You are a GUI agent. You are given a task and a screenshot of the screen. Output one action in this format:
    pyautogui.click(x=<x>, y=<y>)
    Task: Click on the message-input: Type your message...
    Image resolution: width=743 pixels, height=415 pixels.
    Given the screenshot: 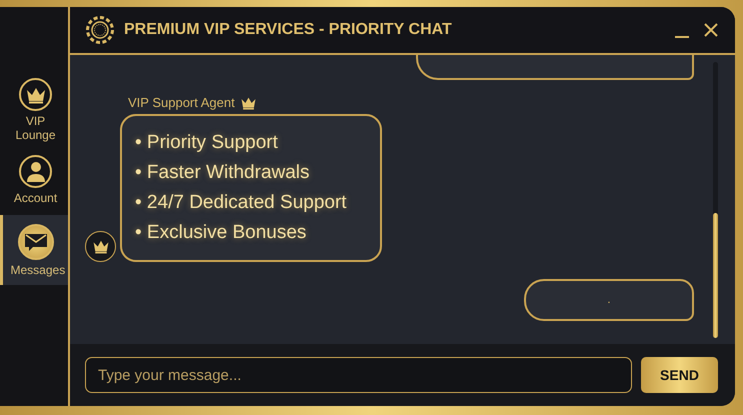 What is the action you would take?
    pyautogui.click(x=358, y=375)
    